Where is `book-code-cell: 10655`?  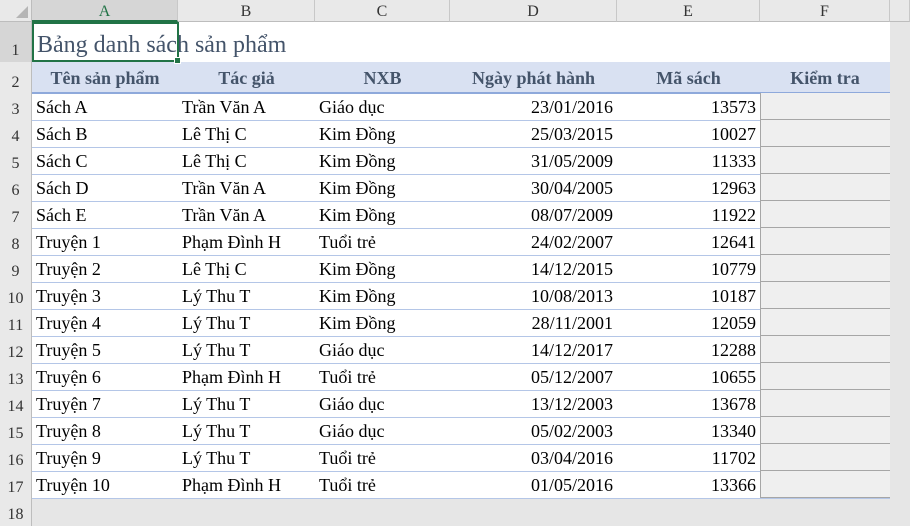
book-code-cell: 10655 is located at coordinates (688, 377).